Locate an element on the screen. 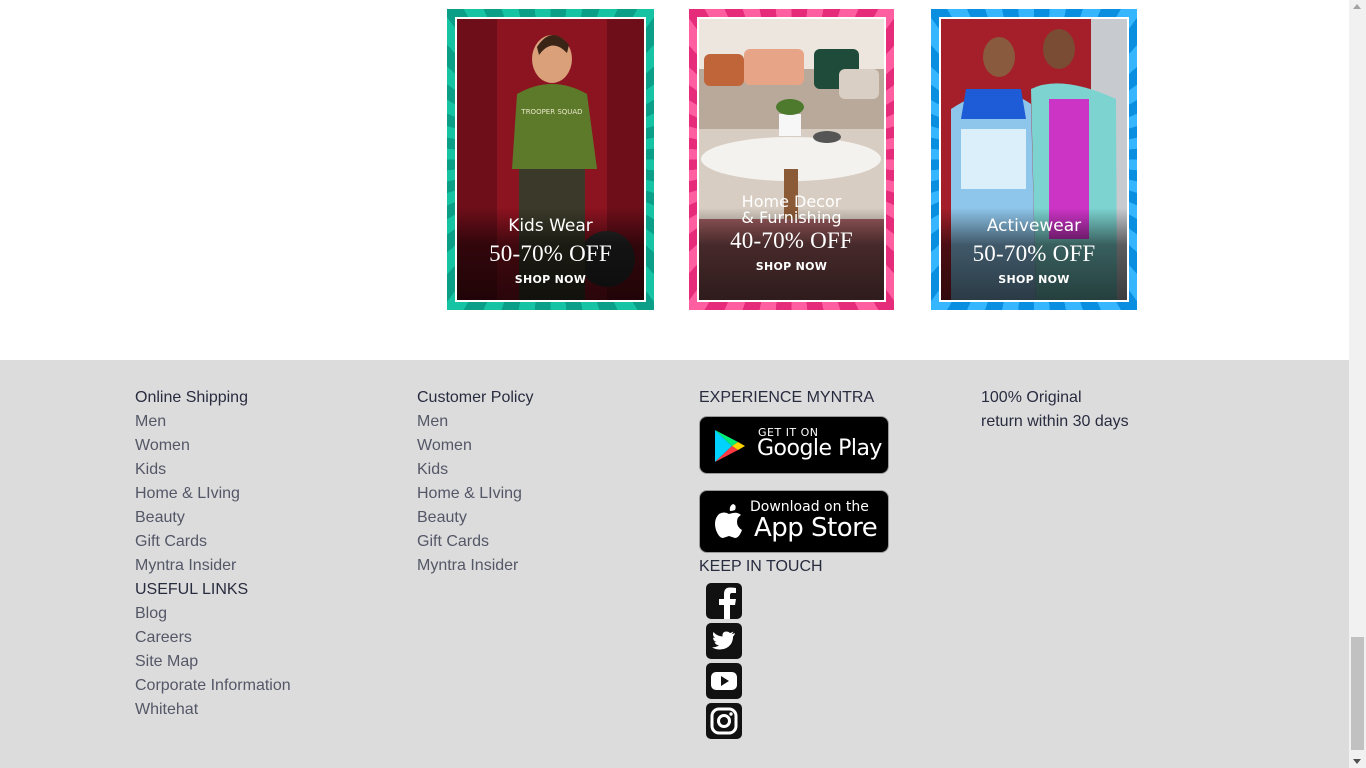  scroll-down-arrow-icon is located at coordinates (1357, 761).